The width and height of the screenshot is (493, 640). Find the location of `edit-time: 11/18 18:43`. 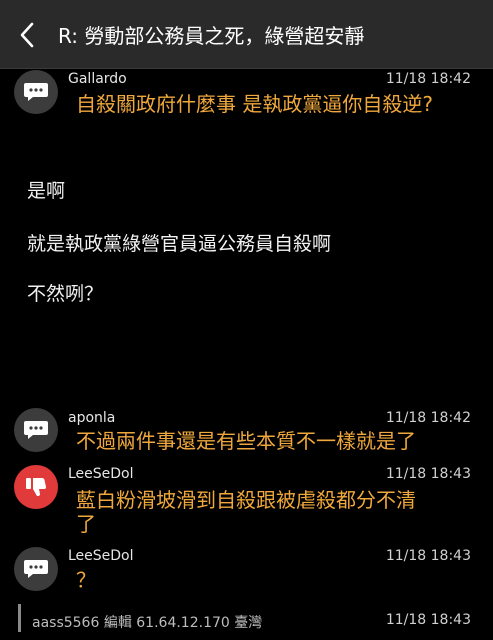

edit-time: 11/18 18:43 is located at coordinates (428, 620).